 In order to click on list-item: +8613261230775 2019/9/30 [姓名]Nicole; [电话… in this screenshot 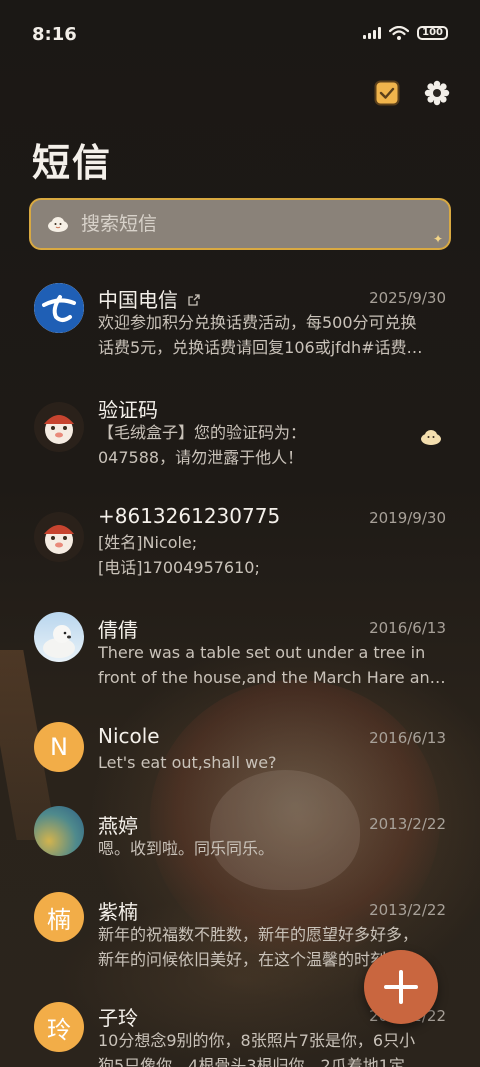, I will do `click(240, 545)`.